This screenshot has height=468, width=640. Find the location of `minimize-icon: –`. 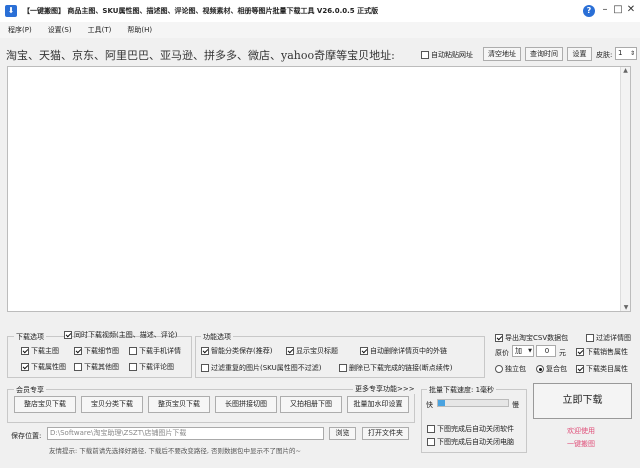

minimize-icon: – is located at coordinates (605, 10).